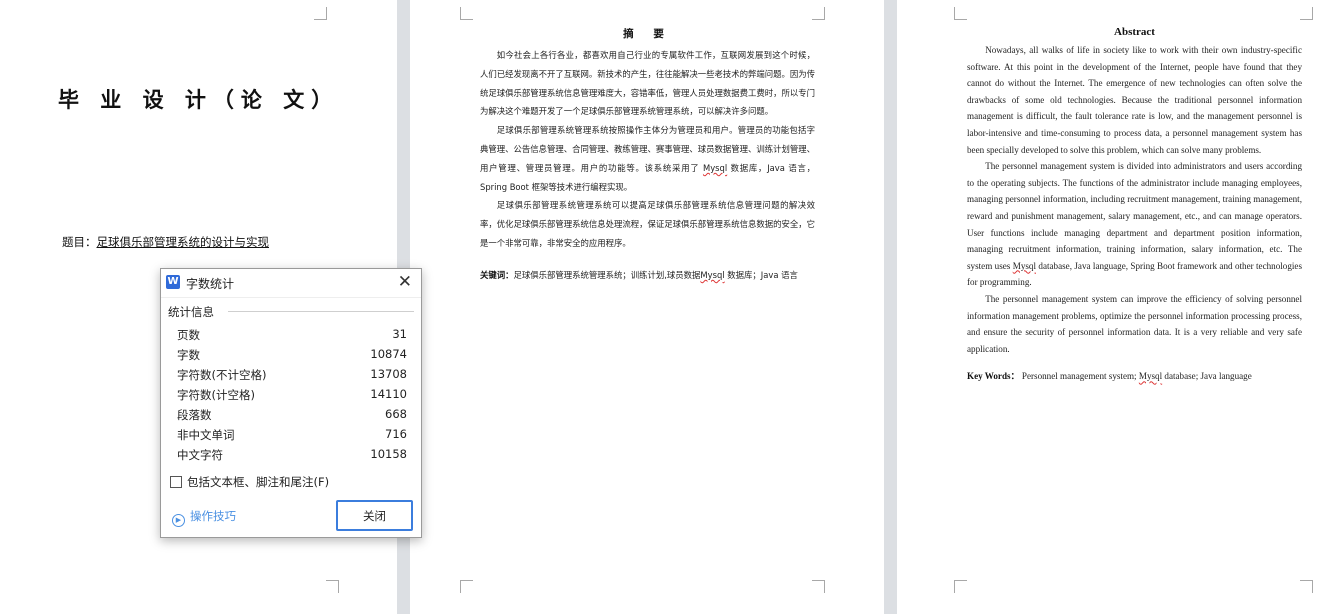 The image size is (1327, 614). What do you see at coordinates (291, 334) in the screenshot?
I see `stat-row-pages: 页数 31` at bounding box center [291, 334].